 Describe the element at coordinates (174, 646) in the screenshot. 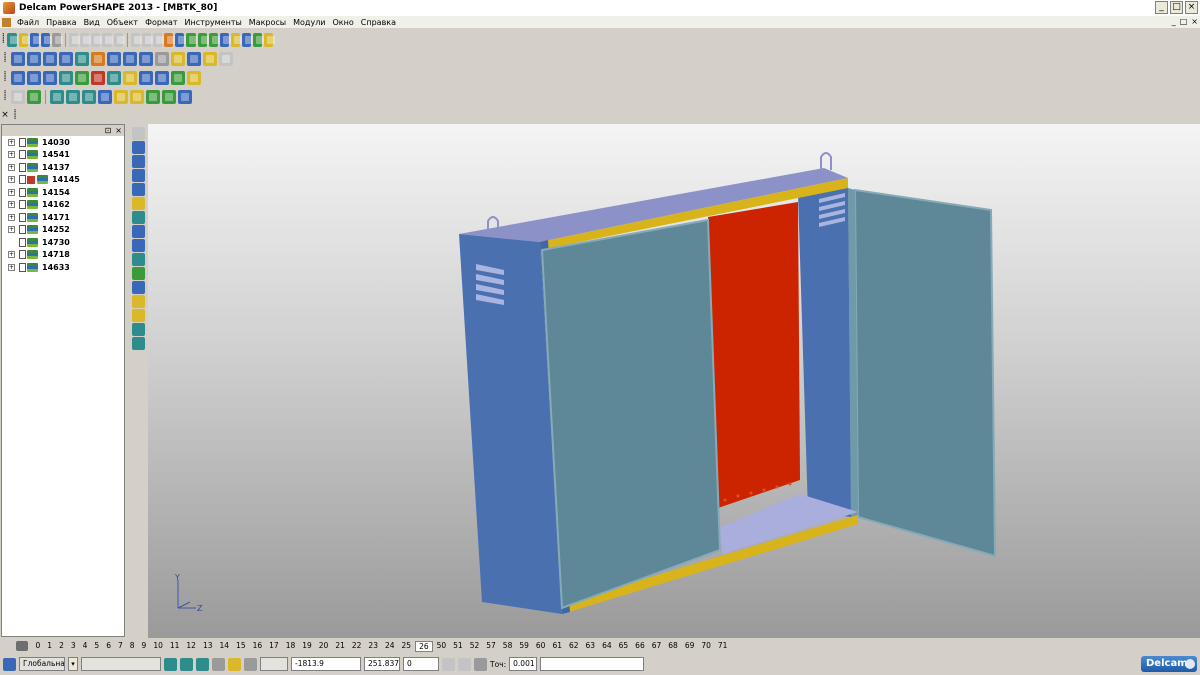

I see `level-11-button: 11` at that location.